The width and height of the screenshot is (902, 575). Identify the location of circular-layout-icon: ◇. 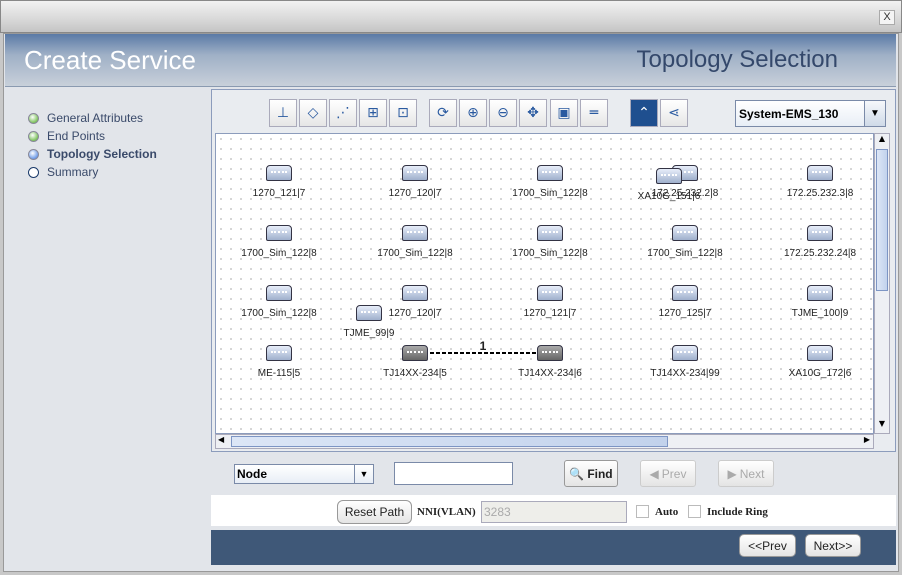
(313, 113).